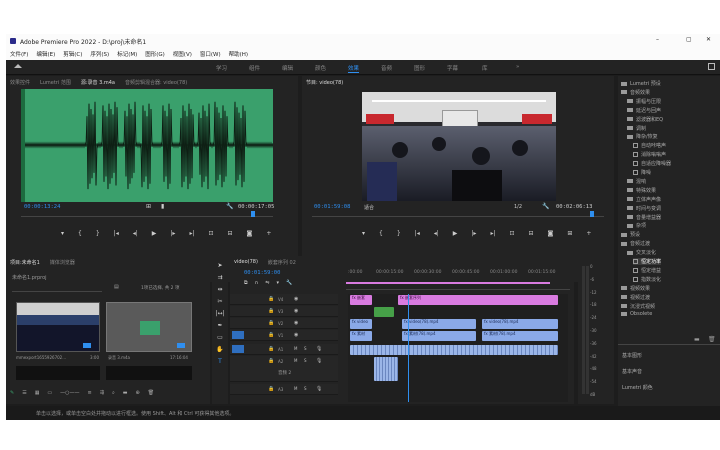 This screenshot has height=450, width=720. What do you see at coordinates (156, 82) in the screenshot?
I see `tab-audio-clip-mixer: 音频剪辑混合器: video(78)` at bounding box center [156, 82].